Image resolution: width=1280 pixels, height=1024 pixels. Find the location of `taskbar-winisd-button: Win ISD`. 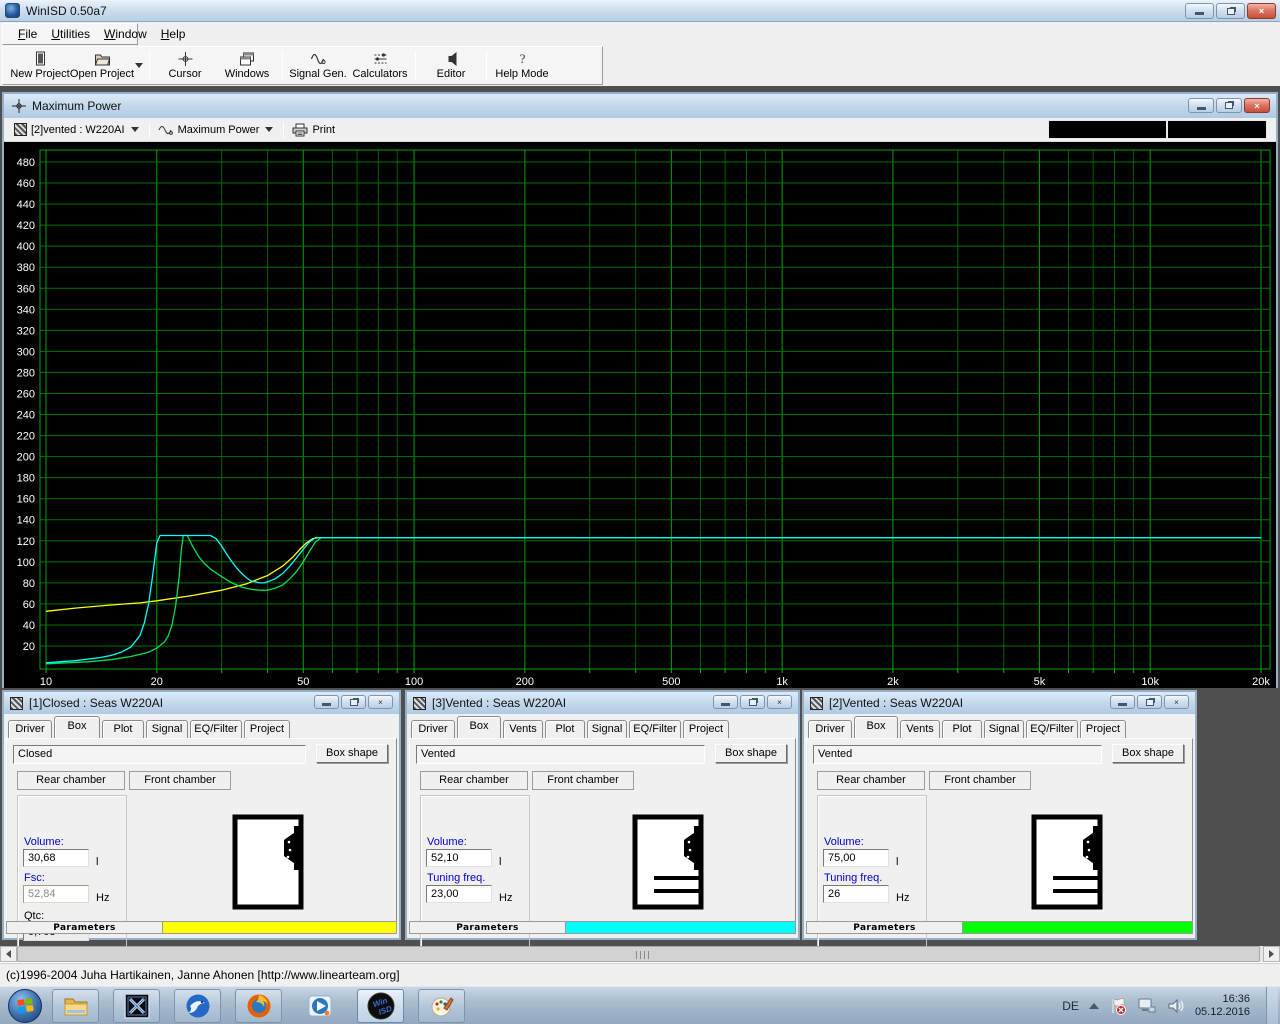

taskbar-winisd-button: Win ISD is located at coordinates (380, 1005).